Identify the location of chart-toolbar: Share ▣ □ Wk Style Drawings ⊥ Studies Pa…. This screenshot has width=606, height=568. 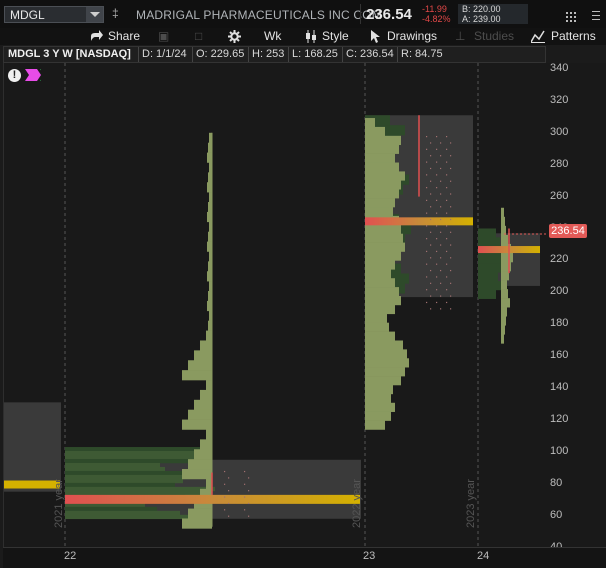
(303, 36).